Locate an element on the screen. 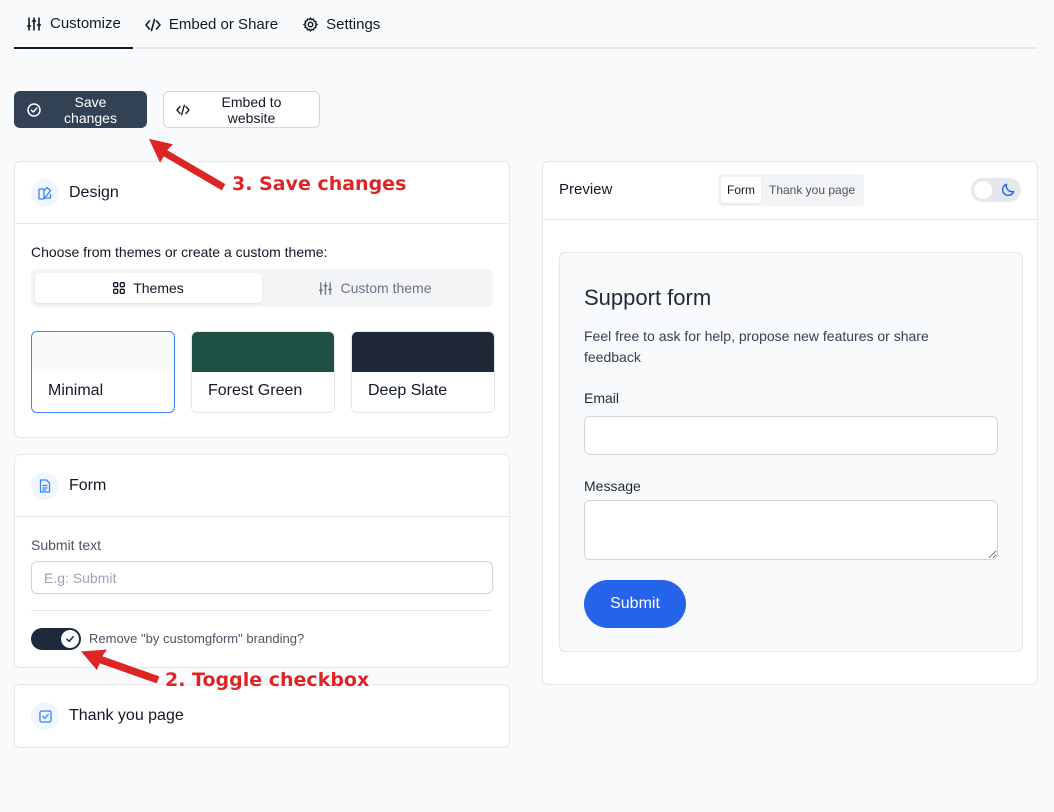 The image size is (1054, 812). submit-text-input is located at coordinates (262, 577).